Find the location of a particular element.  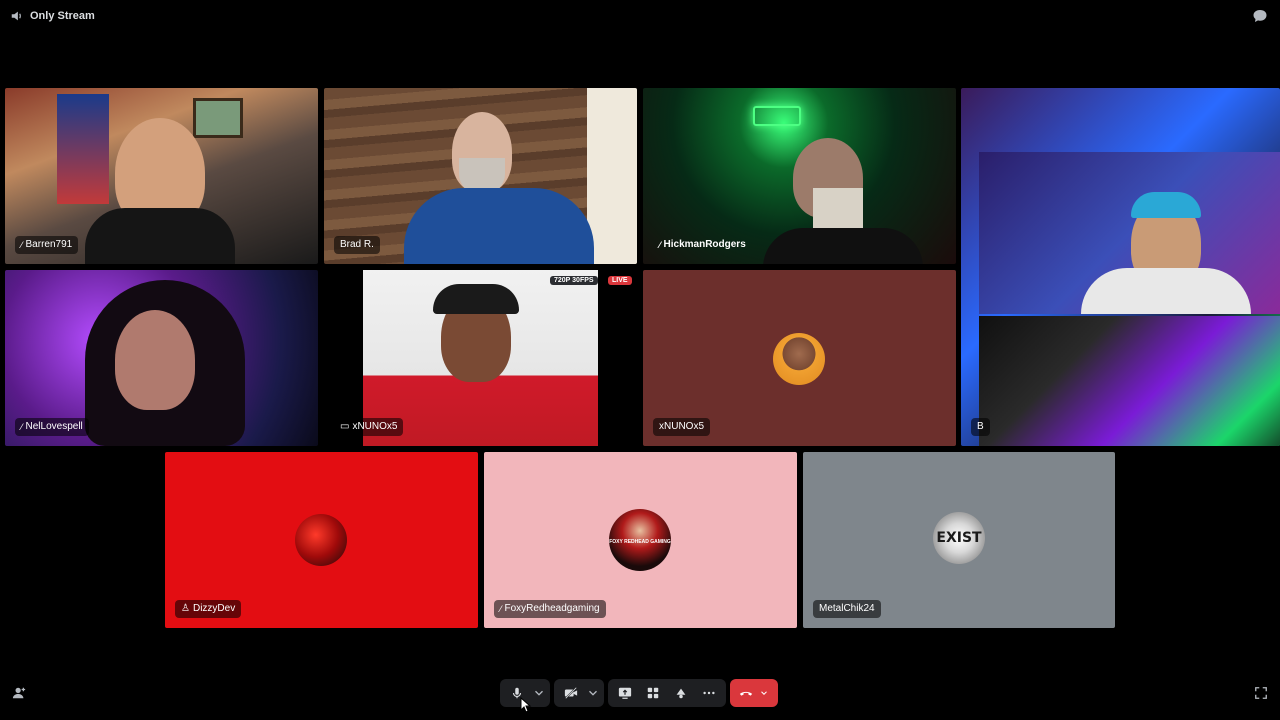

video-tile-xnuno-avatar: xNUNOx5 is located at coordinates (799, 358).